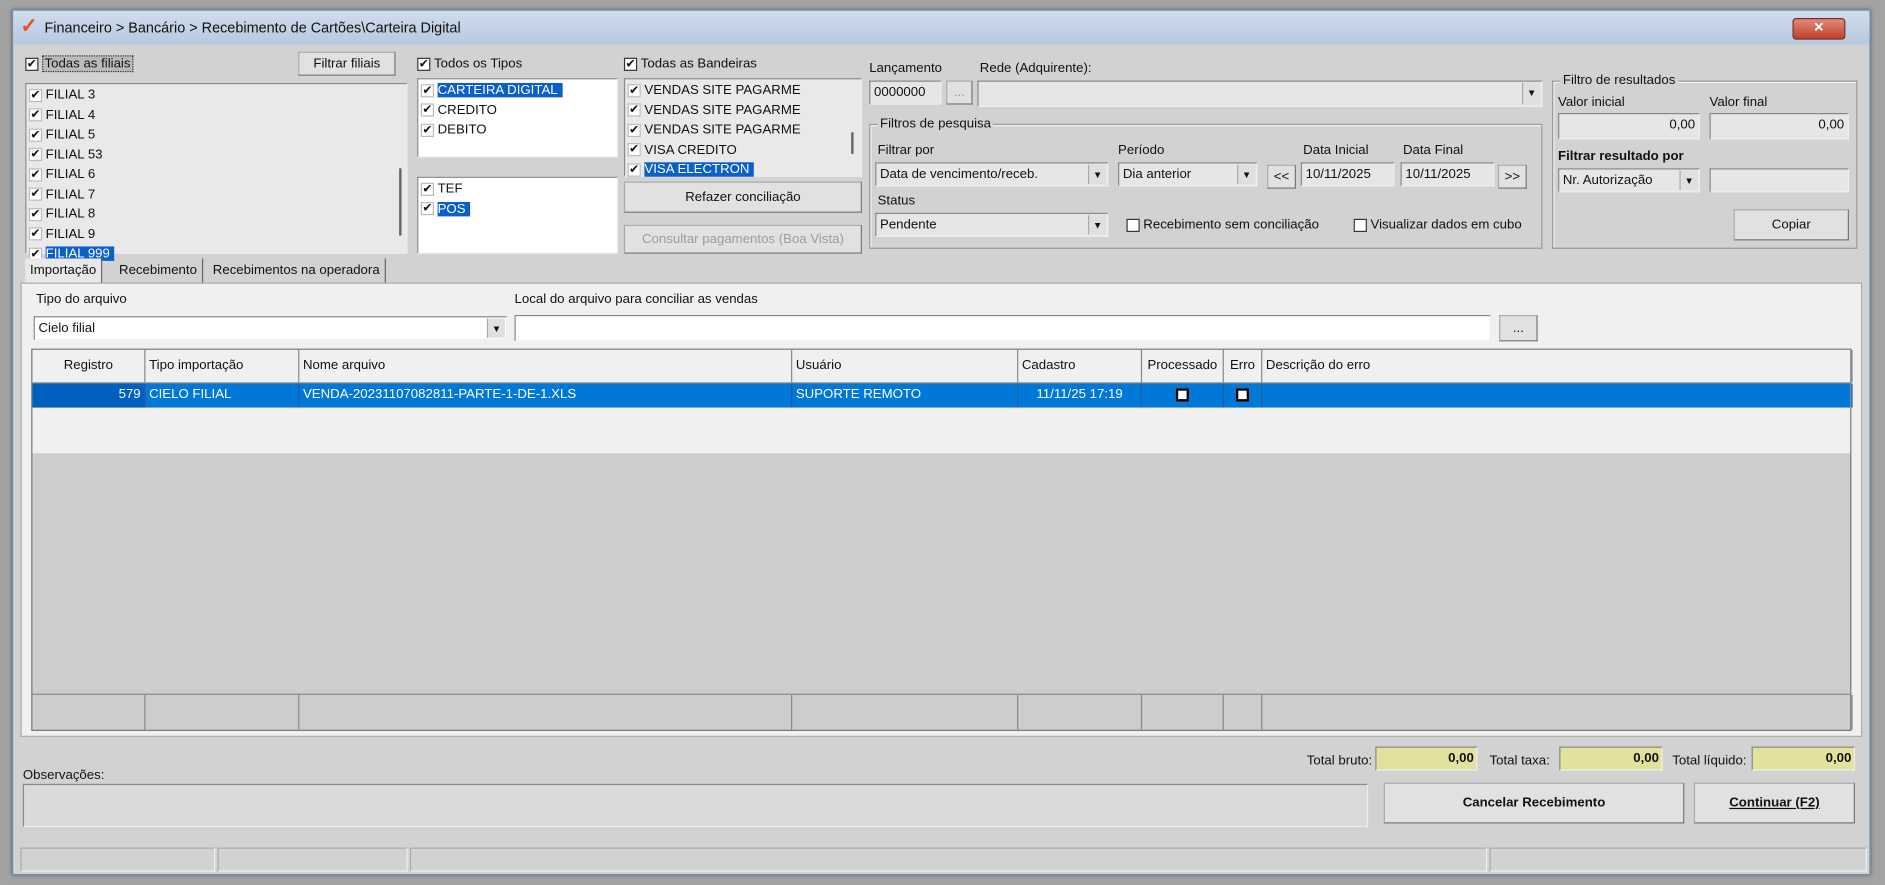 This screenshot has width=1885, height=885. Describe the element at coordinates (722, 130) in the screenshot. I see `list-item-label: VENDAS SITE PAGARME` at that location.